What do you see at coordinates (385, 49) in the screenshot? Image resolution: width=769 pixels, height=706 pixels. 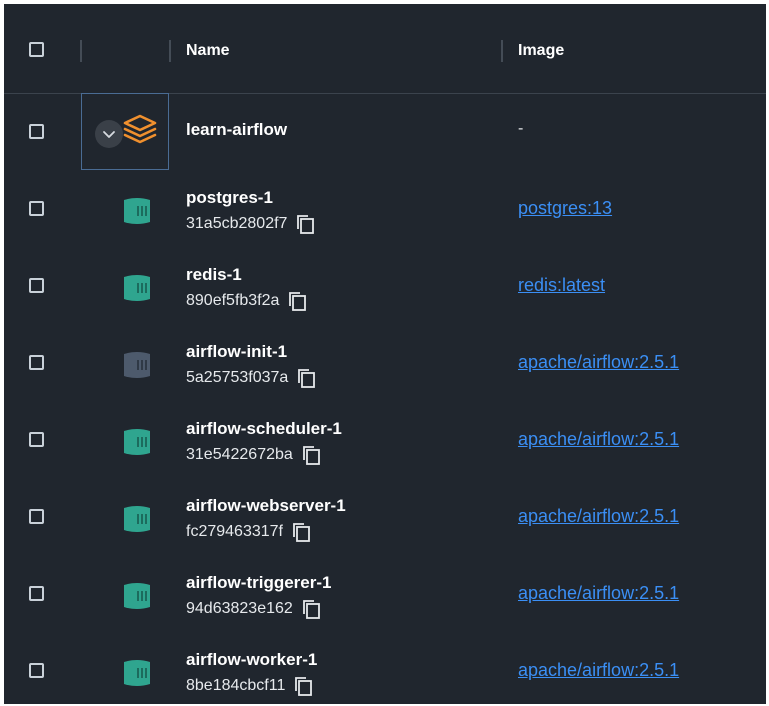 I see `table-header: Name Image` at bounding box center [385, 49].